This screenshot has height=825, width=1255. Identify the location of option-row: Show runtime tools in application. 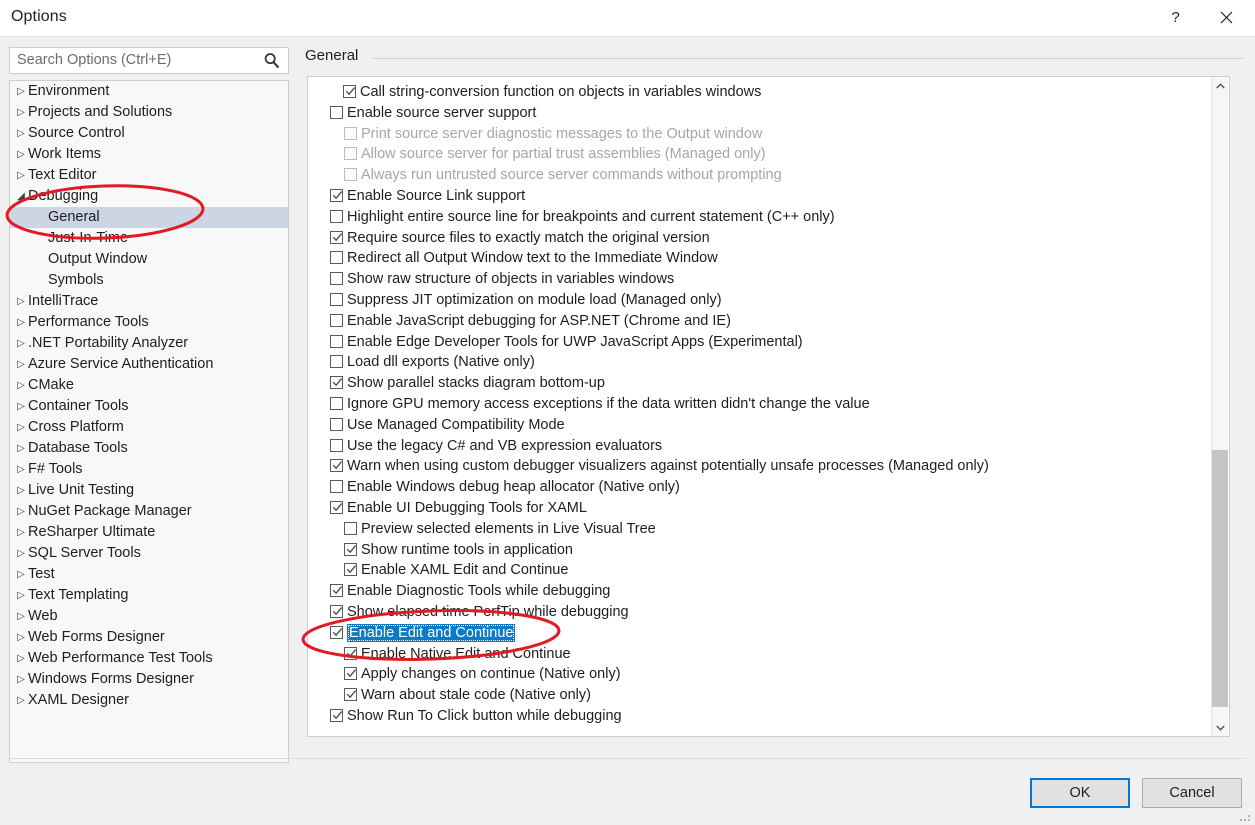
(758, 550).